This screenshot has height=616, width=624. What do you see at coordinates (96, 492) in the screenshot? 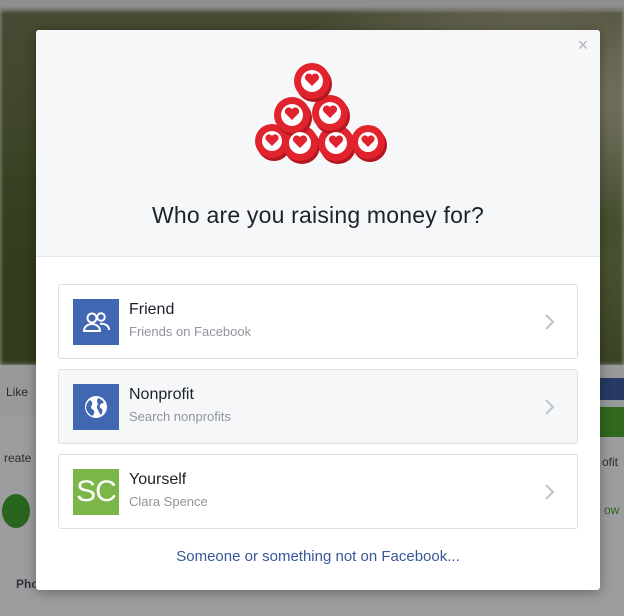
I see `avatar-initials: SC` at bounding box center [96, 492].